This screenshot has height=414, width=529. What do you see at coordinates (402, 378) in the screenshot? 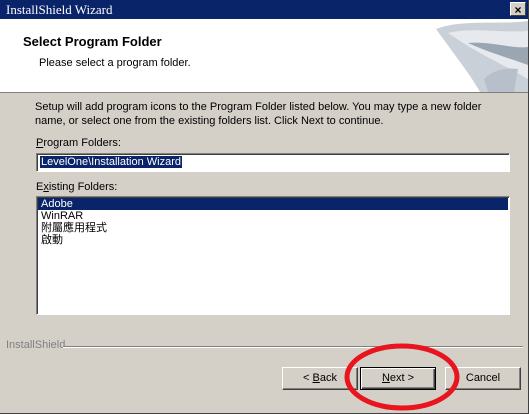
I see `next-button-label: ext >` at bounding box center [402, 378].